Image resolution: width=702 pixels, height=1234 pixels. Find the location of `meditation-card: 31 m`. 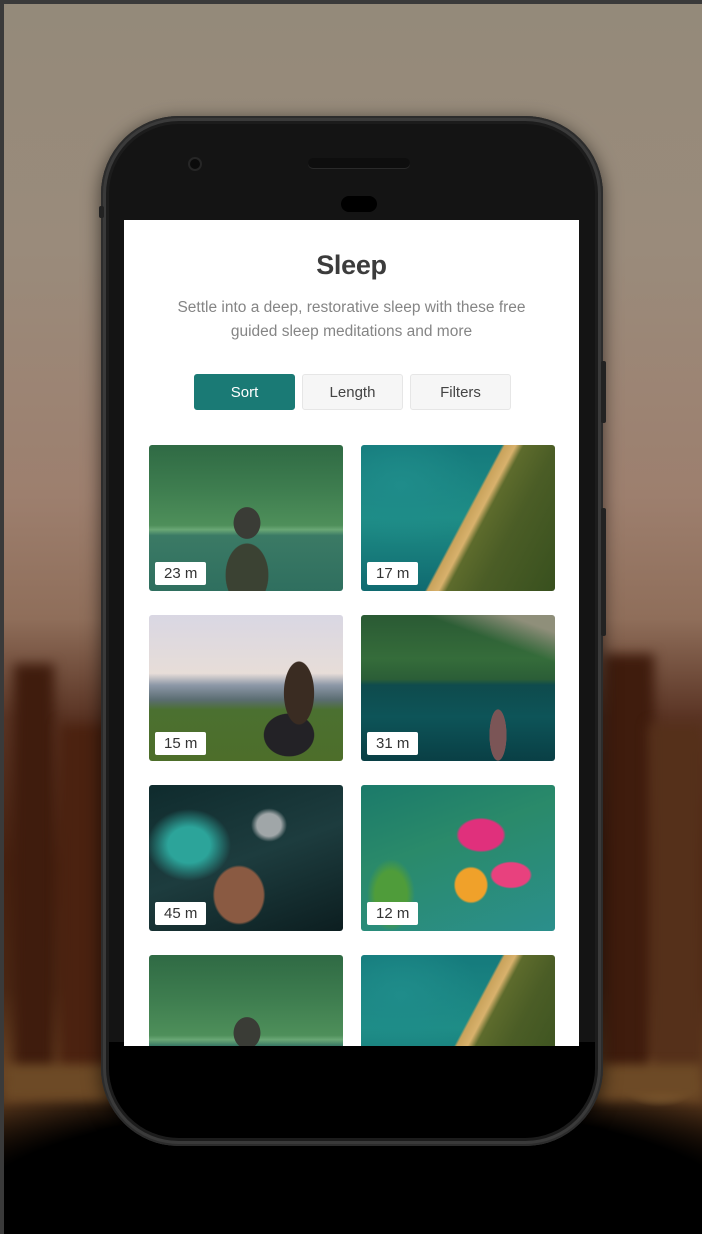

meditation-card: 31 m is located at coordinates (458, 688).